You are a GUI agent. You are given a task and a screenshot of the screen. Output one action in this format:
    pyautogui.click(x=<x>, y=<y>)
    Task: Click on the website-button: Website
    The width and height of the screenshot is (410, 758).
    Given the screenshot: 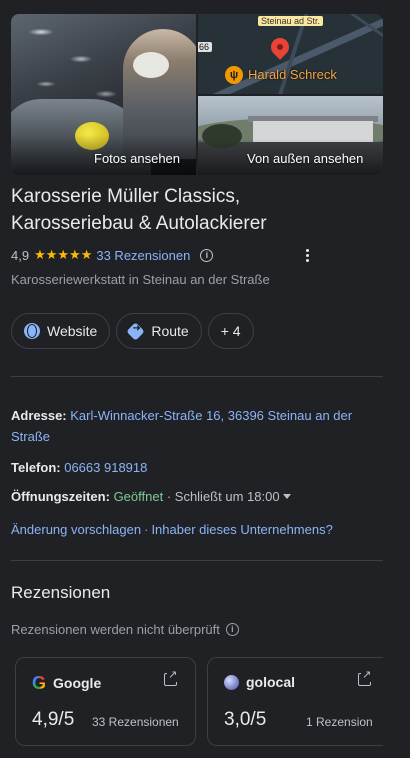 What is the action you would take?
    pyautogui.click(x=61, y=331)
    